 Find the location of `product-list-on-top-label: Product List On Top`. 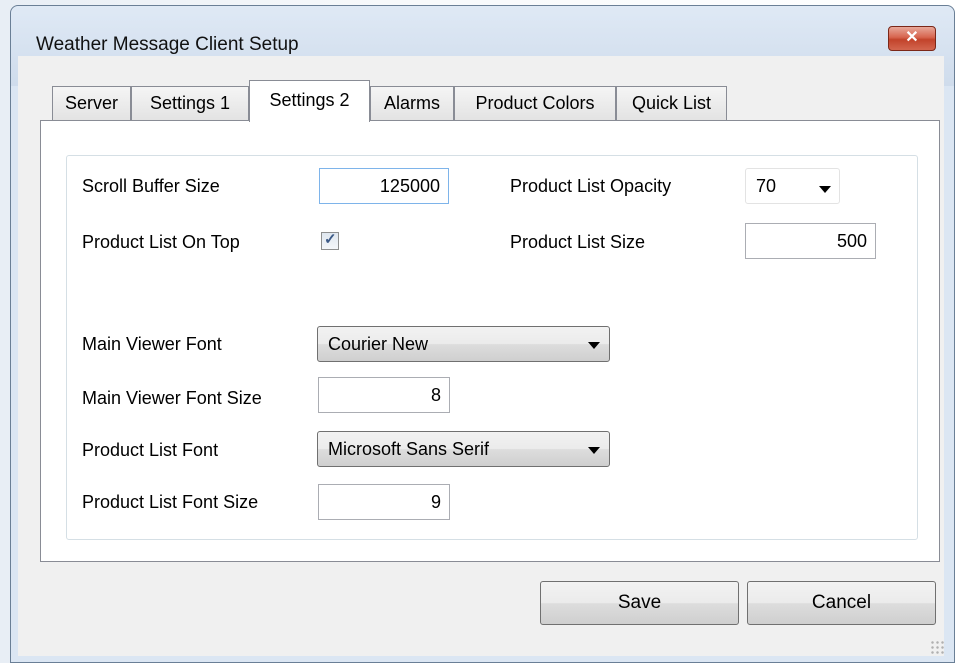

product-list-on-top-label: Product List On Top is located at coordinates (161, 242).